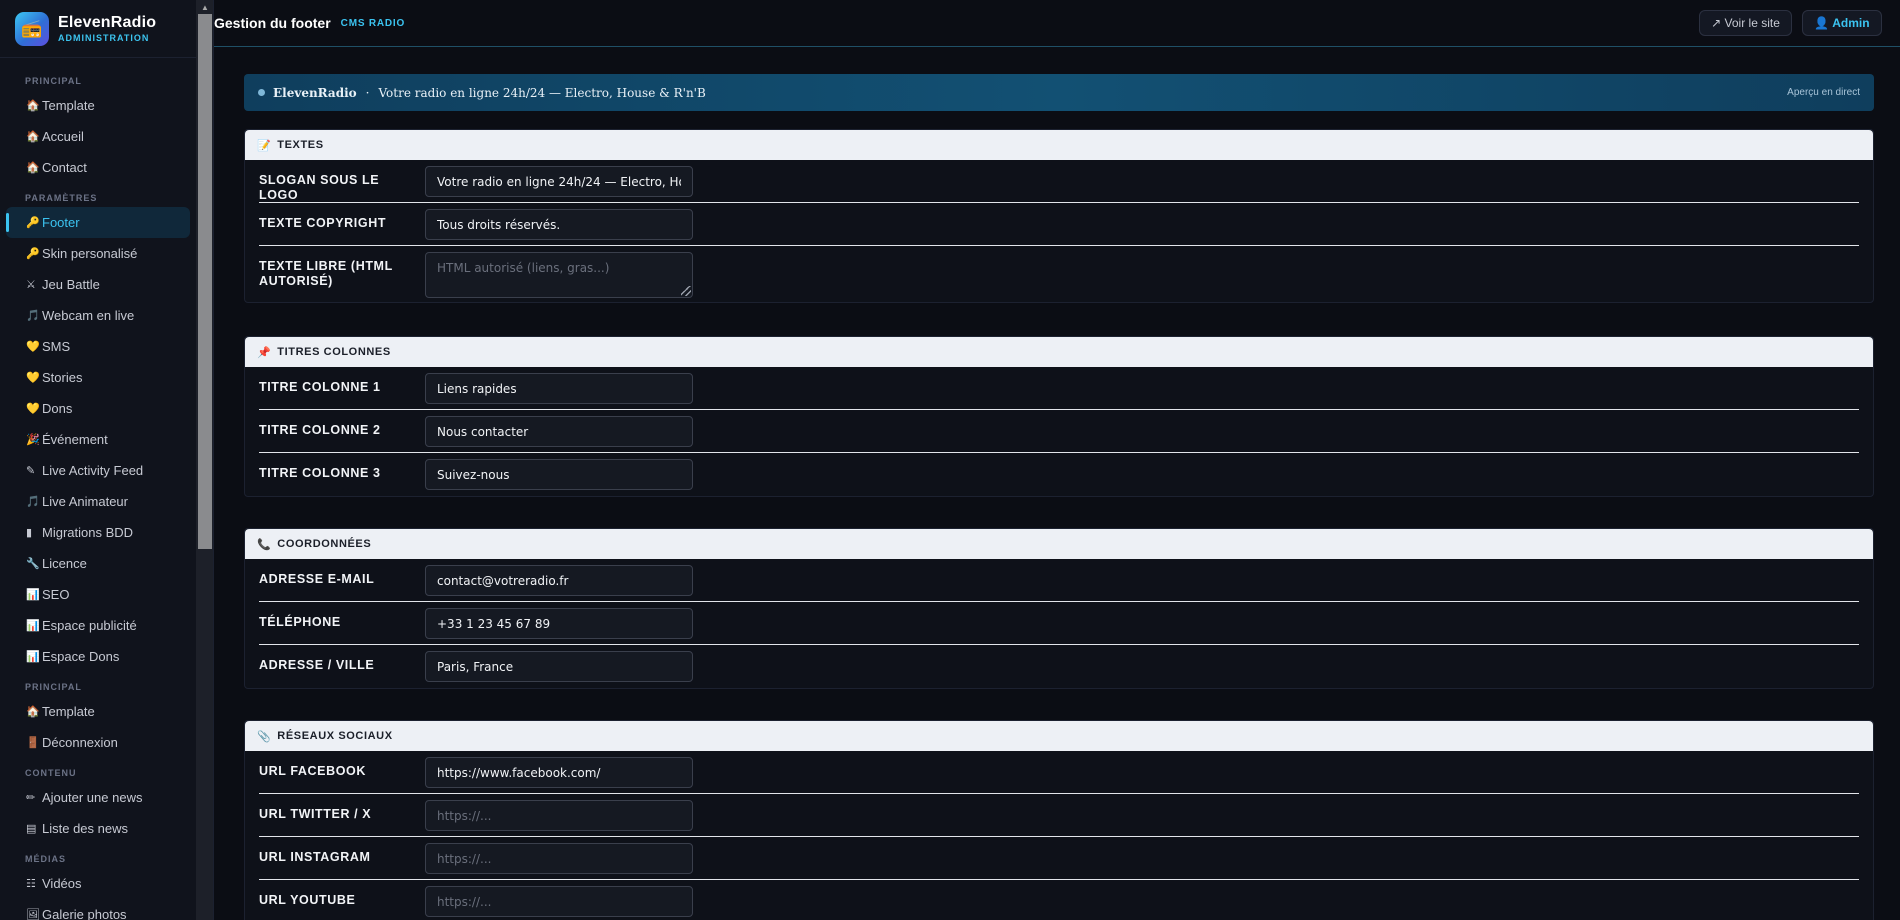  I want to click on sidebar-item: 🎵 Webcam en live, so click(98, 315).